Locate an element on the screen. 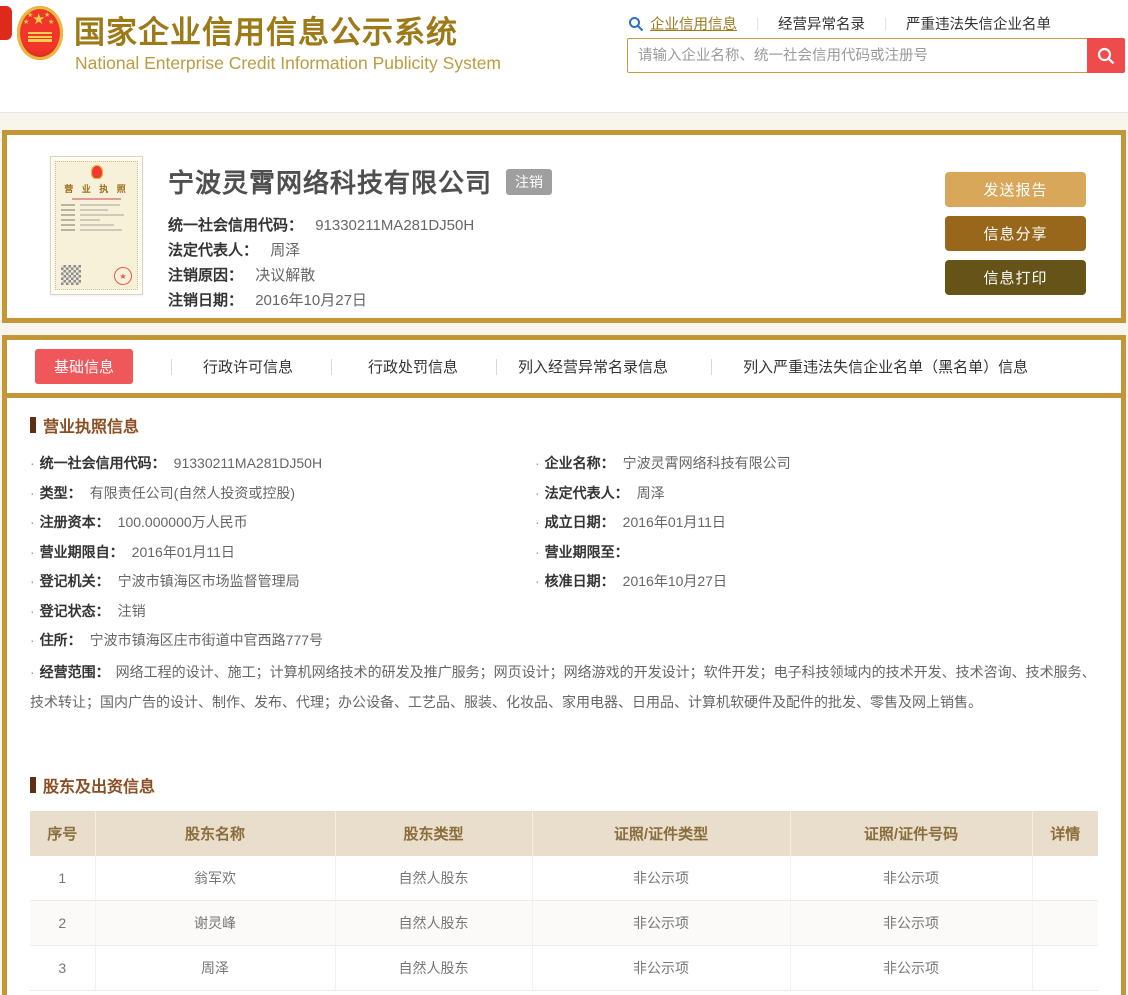 This screenshot has height=995, width=1128. col-header-cert-number: 证照/证件号码 is located at coordinates (911, 833).